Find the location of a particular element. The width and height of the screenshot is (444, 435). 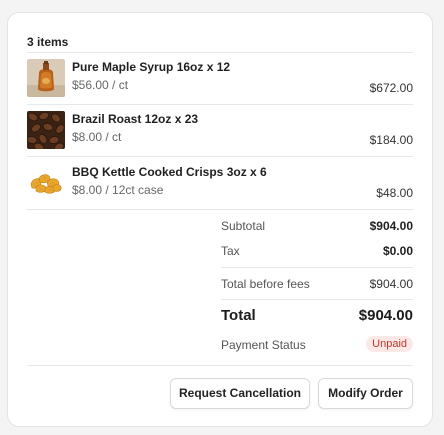

subtotal-label: Subtotal is located at coordinates (243, 226).